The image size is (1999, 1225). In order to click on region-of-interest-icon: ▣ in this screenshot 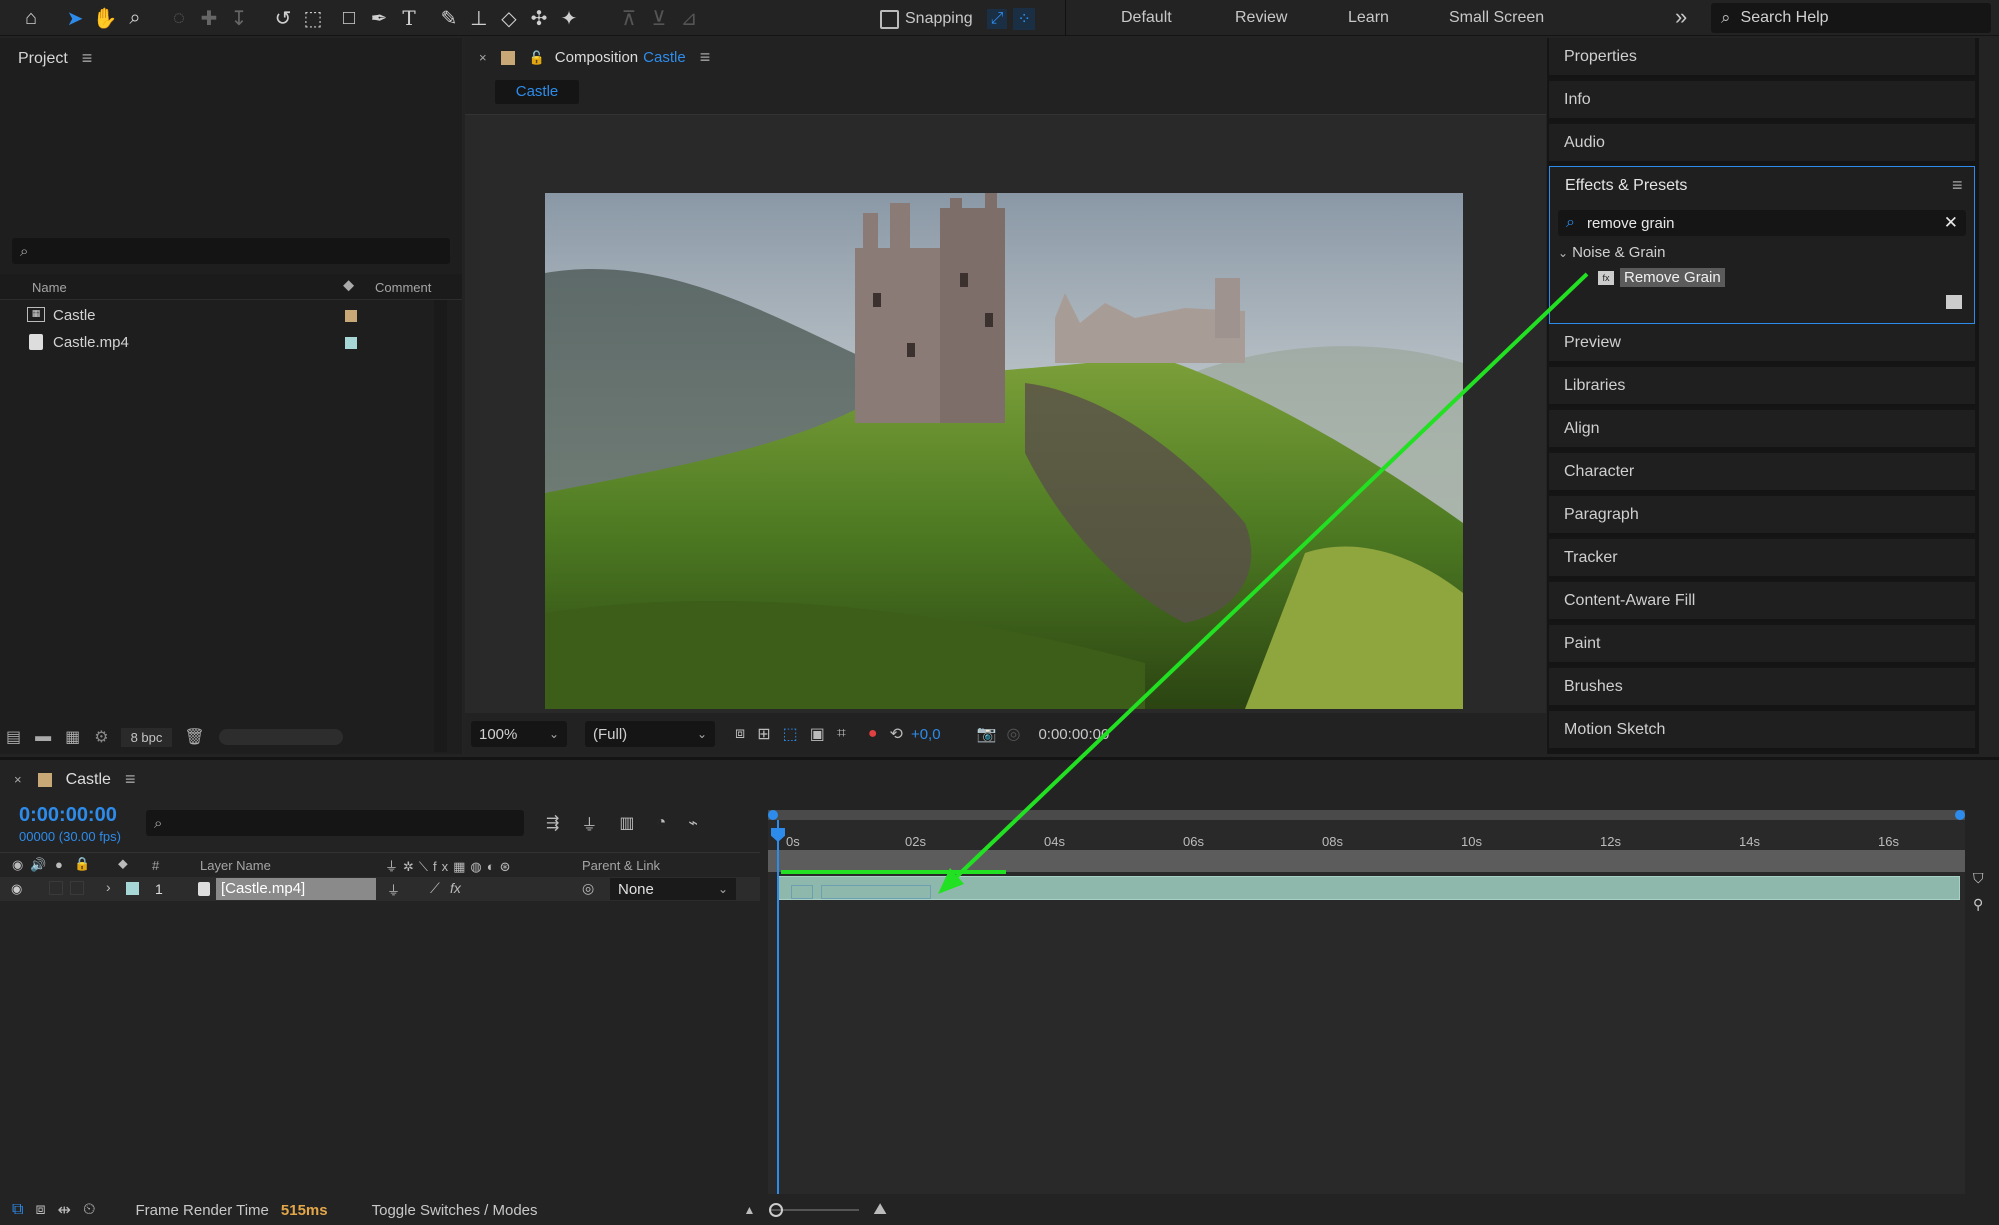, I will do `click(817, 734)`.